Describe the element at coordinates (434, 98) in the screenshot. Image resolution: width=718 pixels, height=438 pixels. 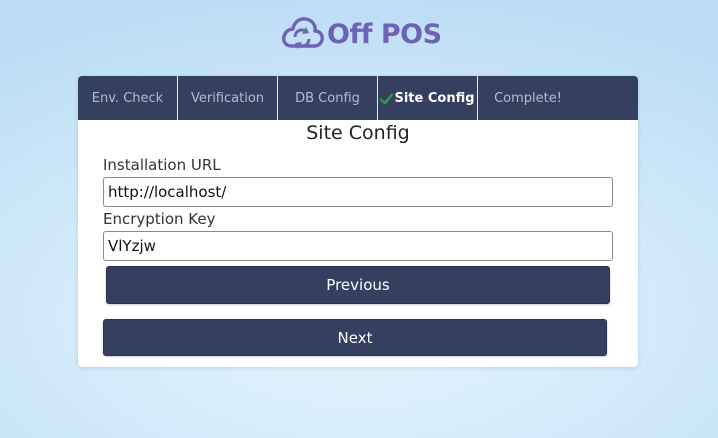
I see `tab-label: Site Config` at that location.